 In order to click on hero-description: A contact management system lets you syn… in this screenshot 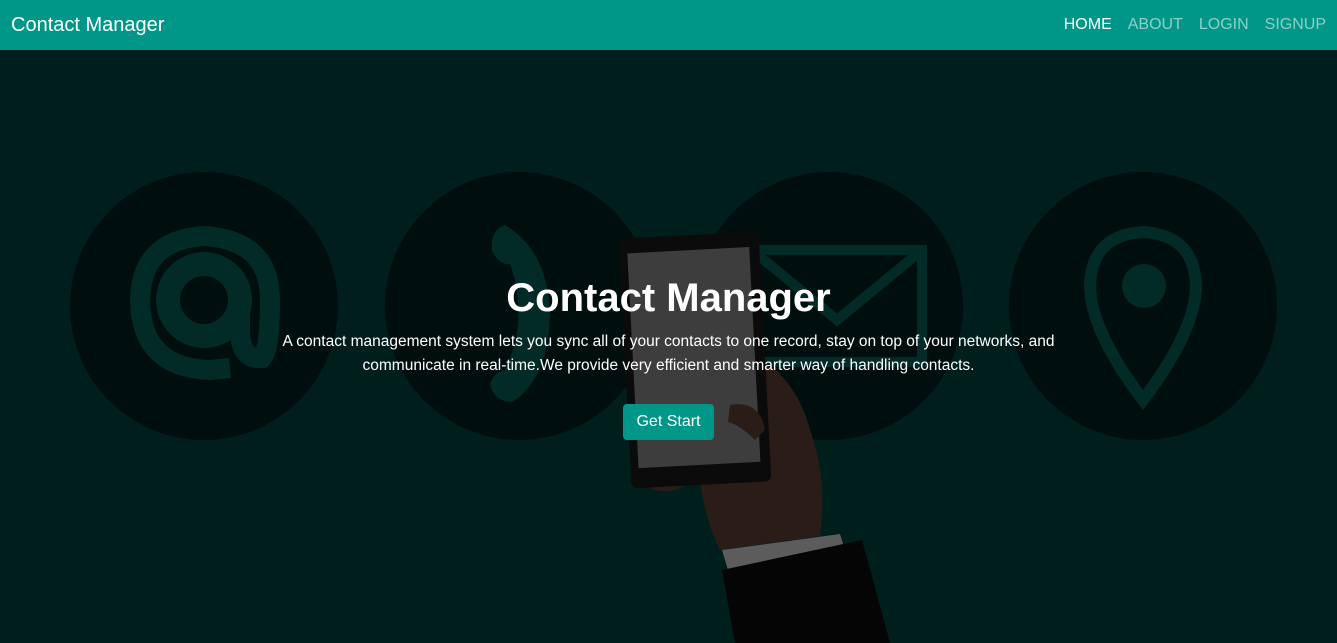, I will do `click(668, 353)`.